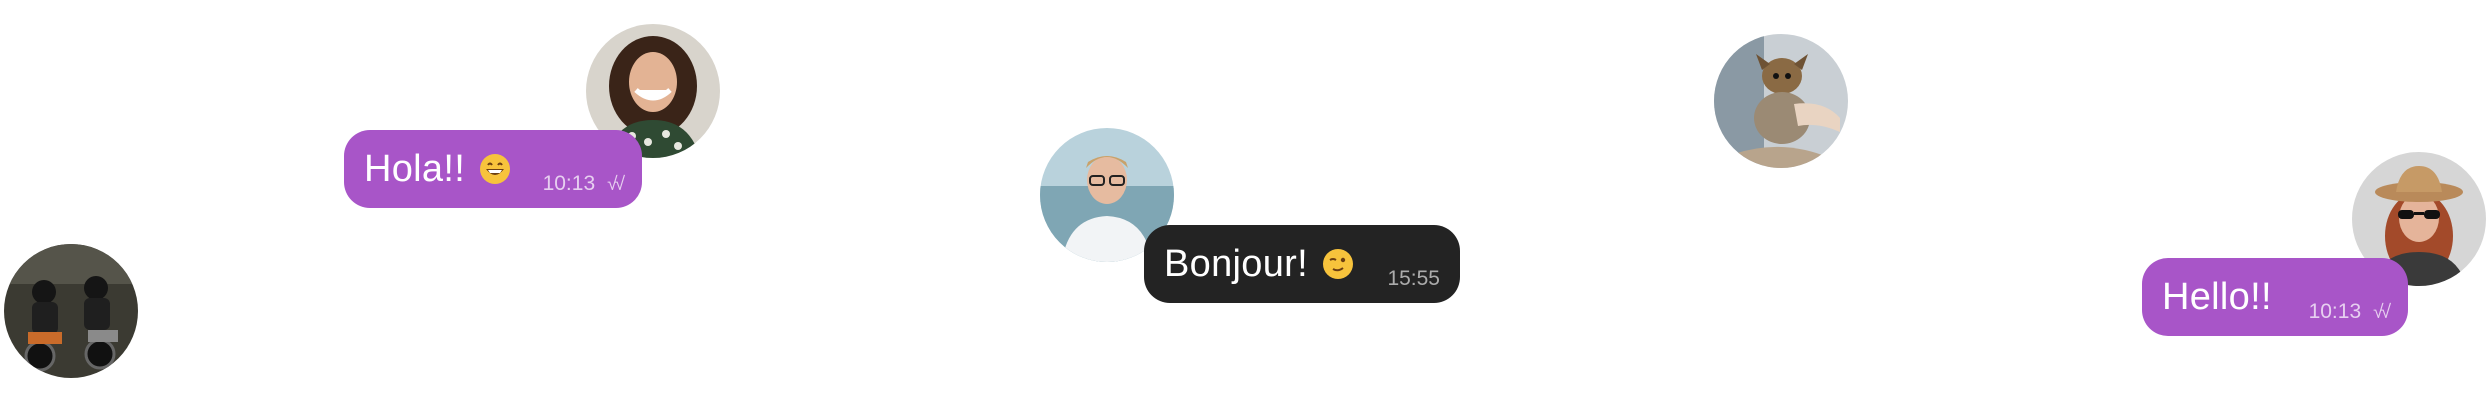 This screenshot has height=402, width=2490. What do you see at coordinates (1236, 263) in the screenshot?
I see `message-text: Bonjour!` at bounding box center [1236, 263].